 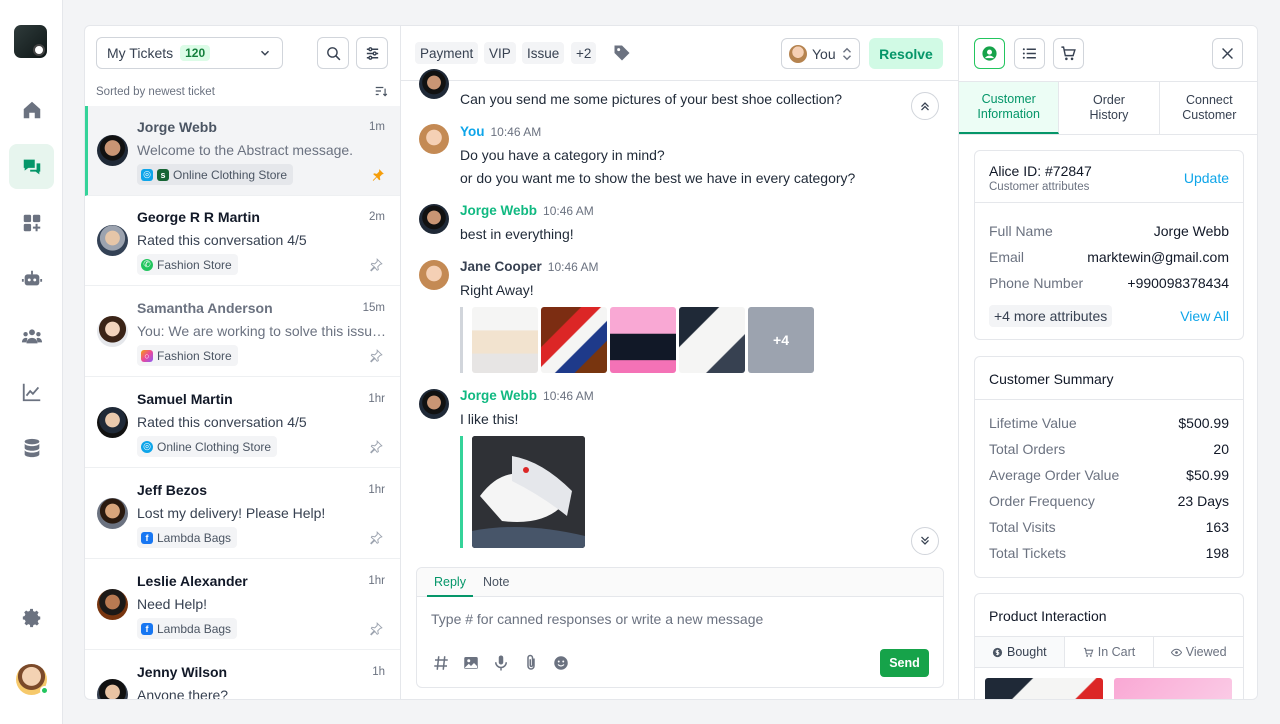 What do you see at coordinates (1029, 53) in the screenshot?
I see `list-view-button` at bounding box center [1029, 53].